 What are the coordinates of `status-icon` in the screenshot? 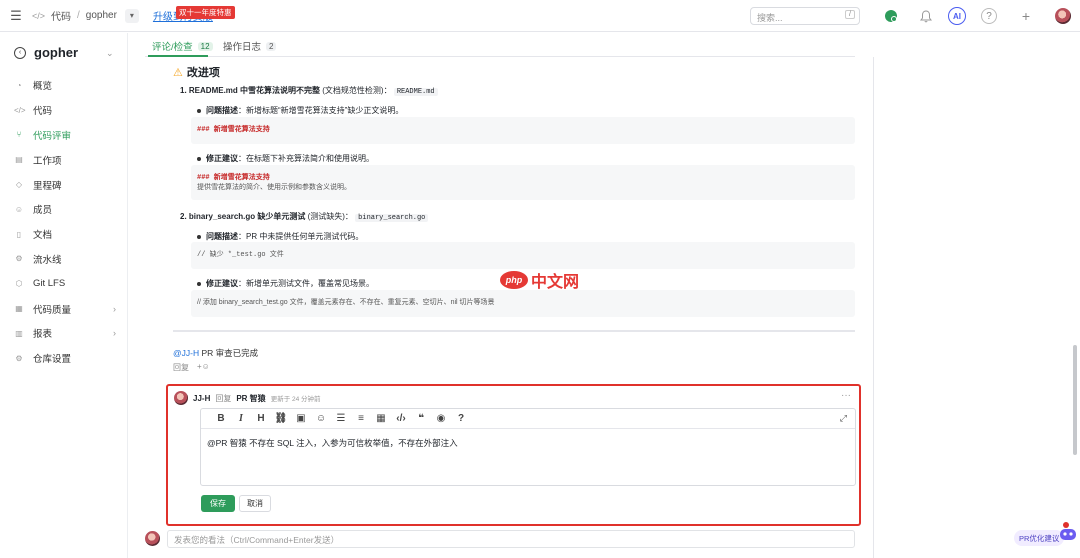 It's located at (891, 16).